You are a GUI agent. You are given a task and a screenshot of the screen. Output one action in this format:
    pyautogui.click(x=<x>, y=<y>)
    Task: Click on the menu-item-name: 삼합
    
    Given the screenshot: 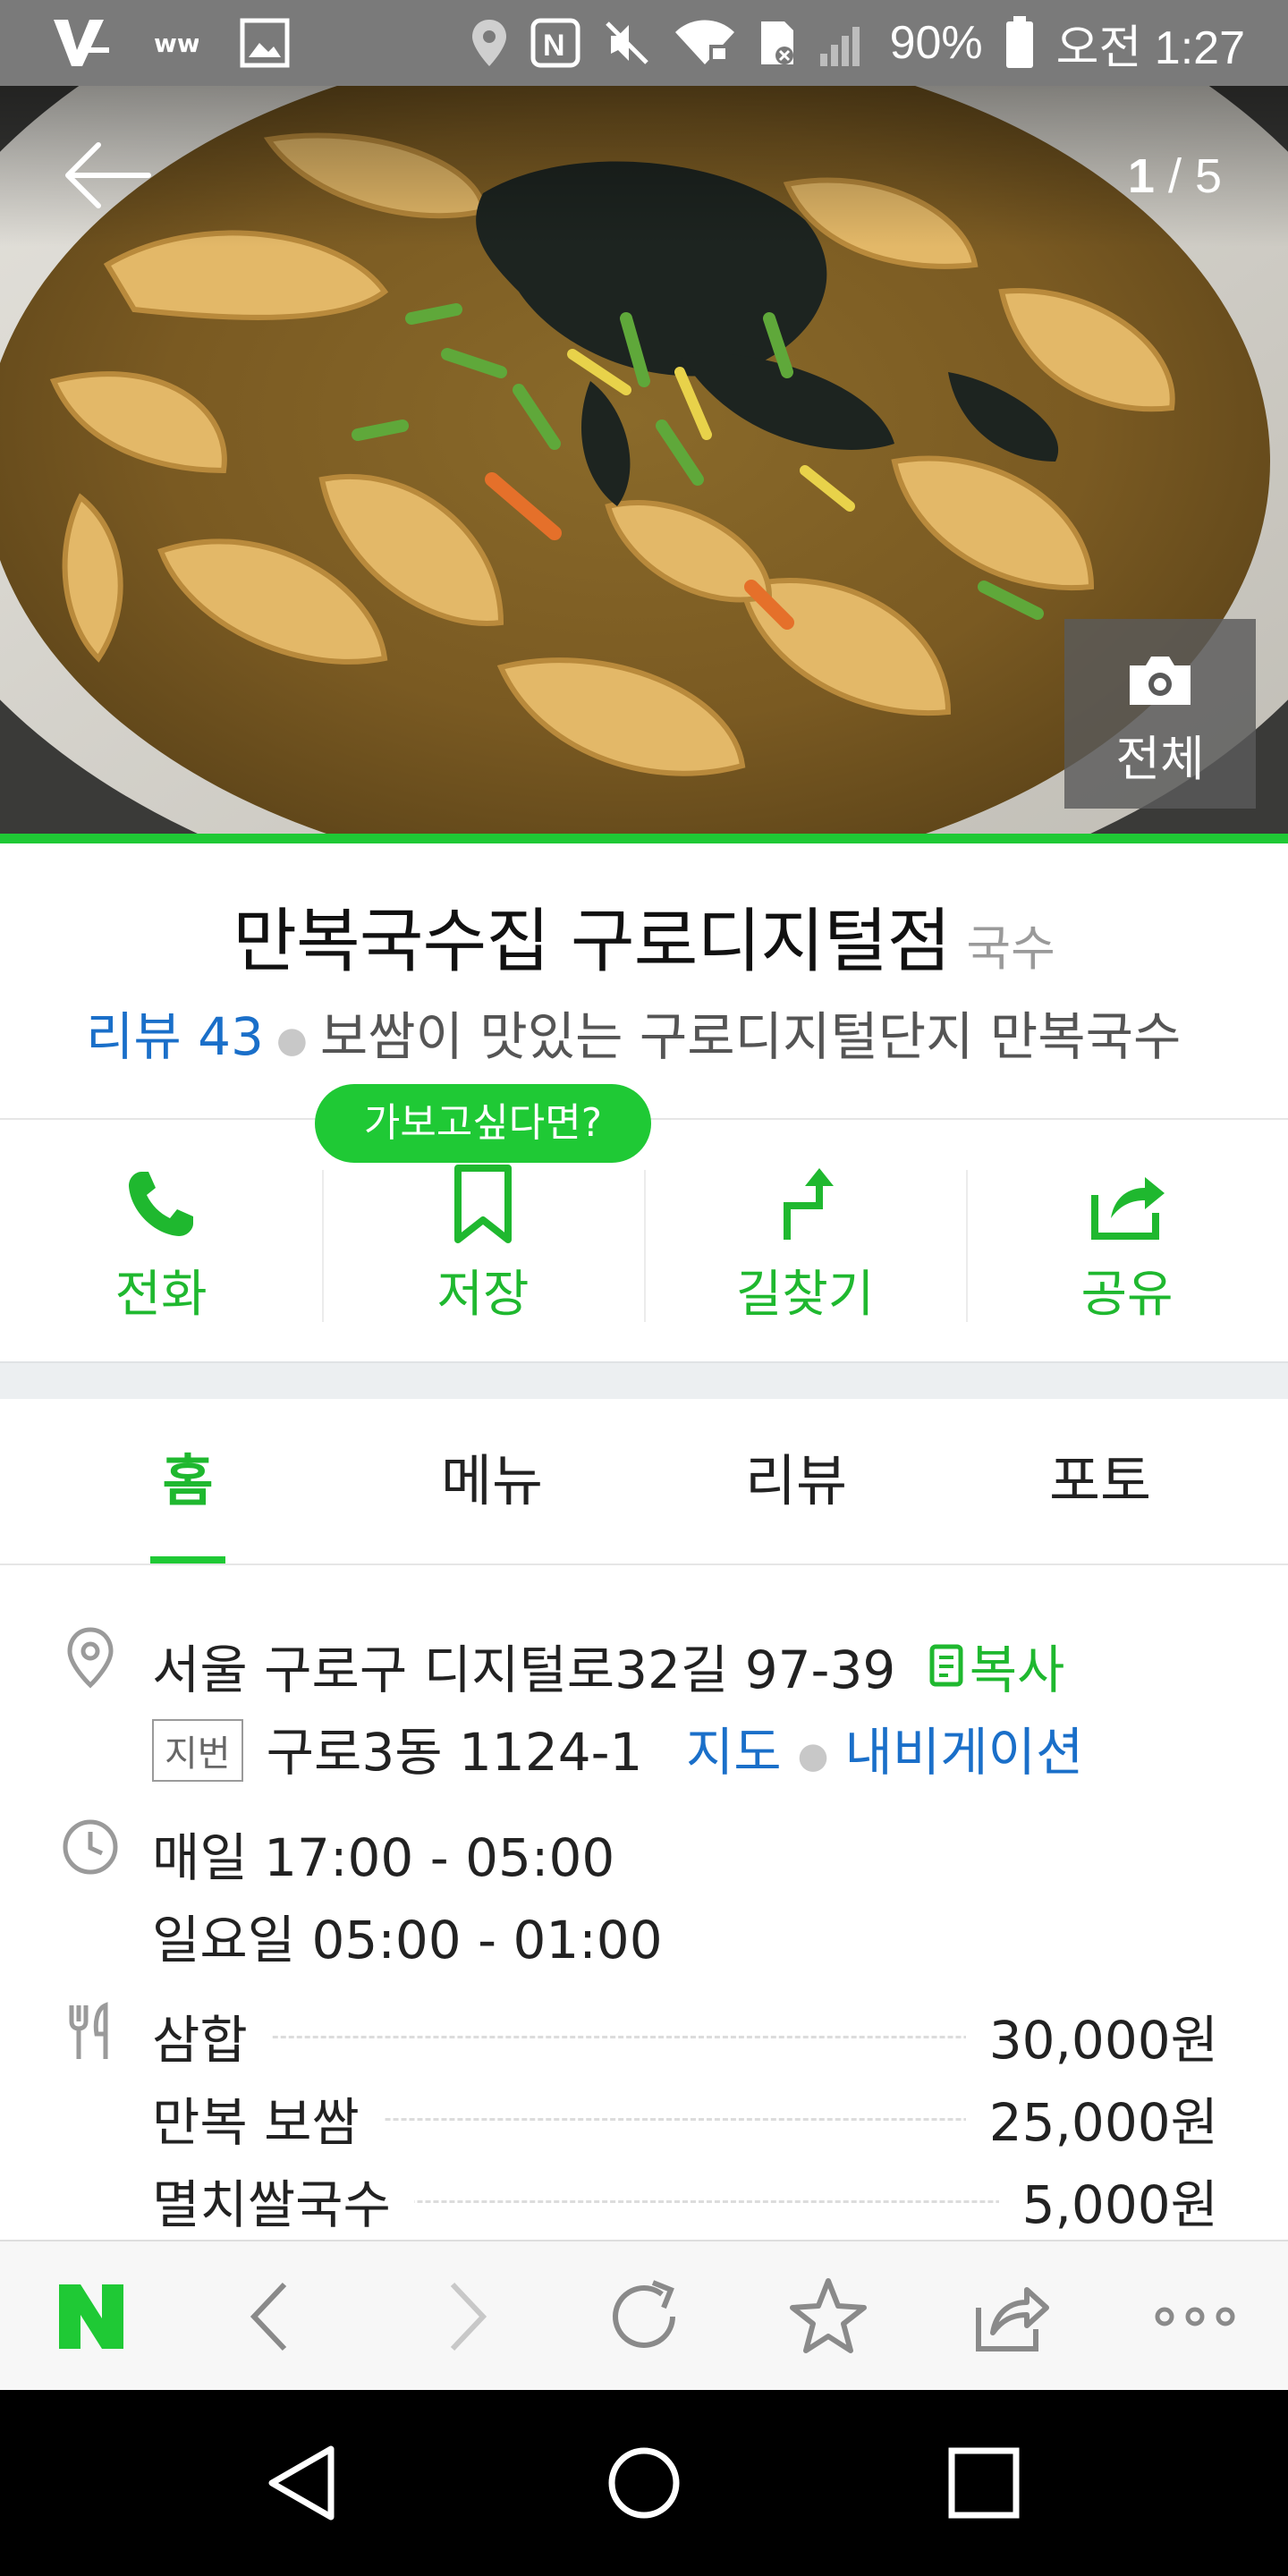 What is the action you would take?
    pyautogui.click(x=211, y=2035)
    